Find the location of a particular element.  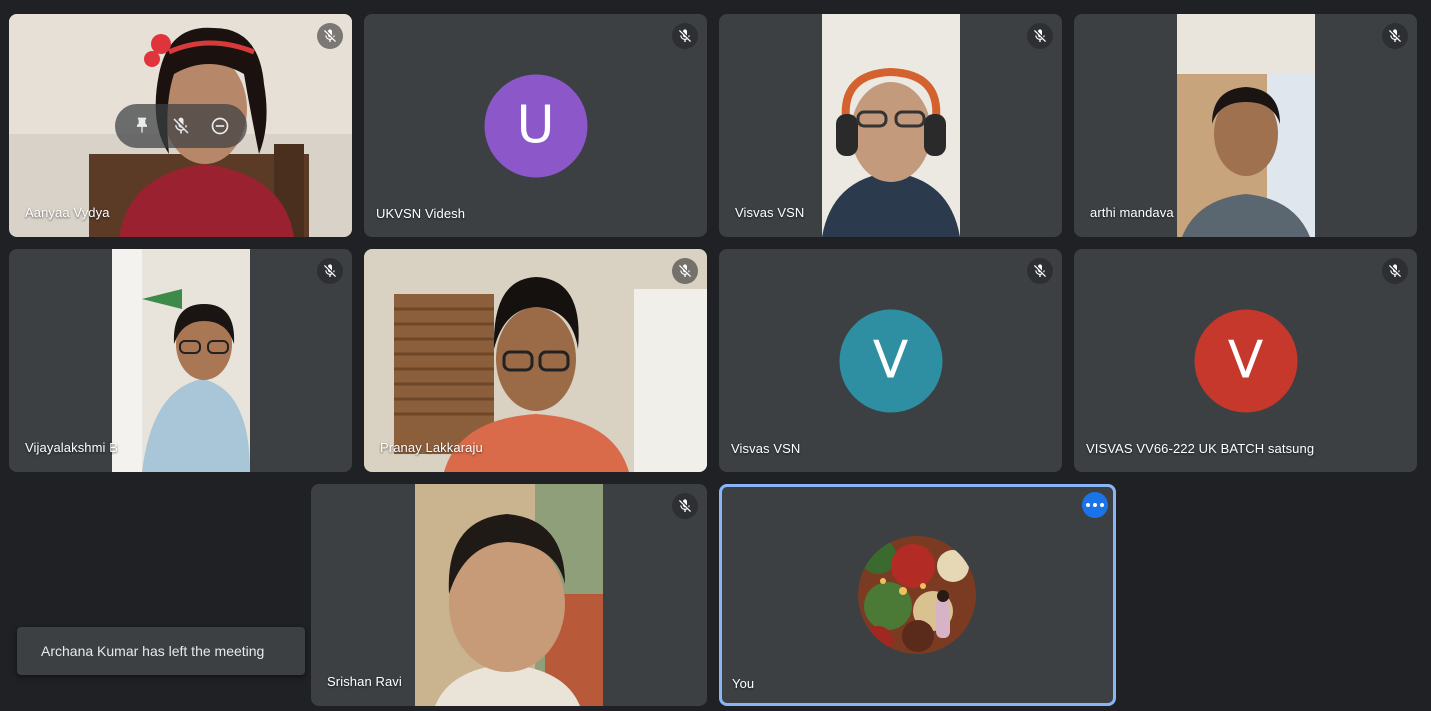

participant-tile: Aanyaa Vydya is located at coordinates (180, 125).